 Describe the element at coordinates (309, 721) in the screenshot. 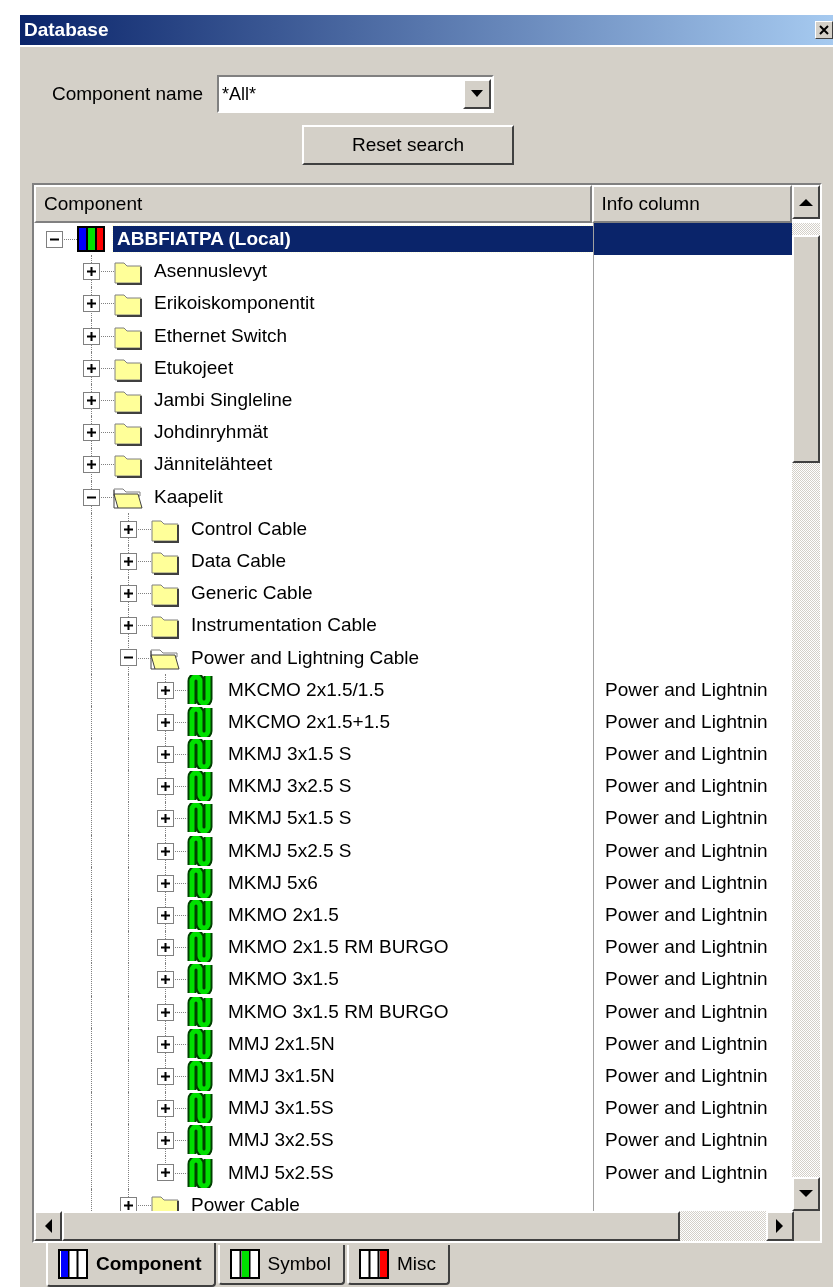

I see `tree-item: MKCMO 2x1.5+1.5` at that location.